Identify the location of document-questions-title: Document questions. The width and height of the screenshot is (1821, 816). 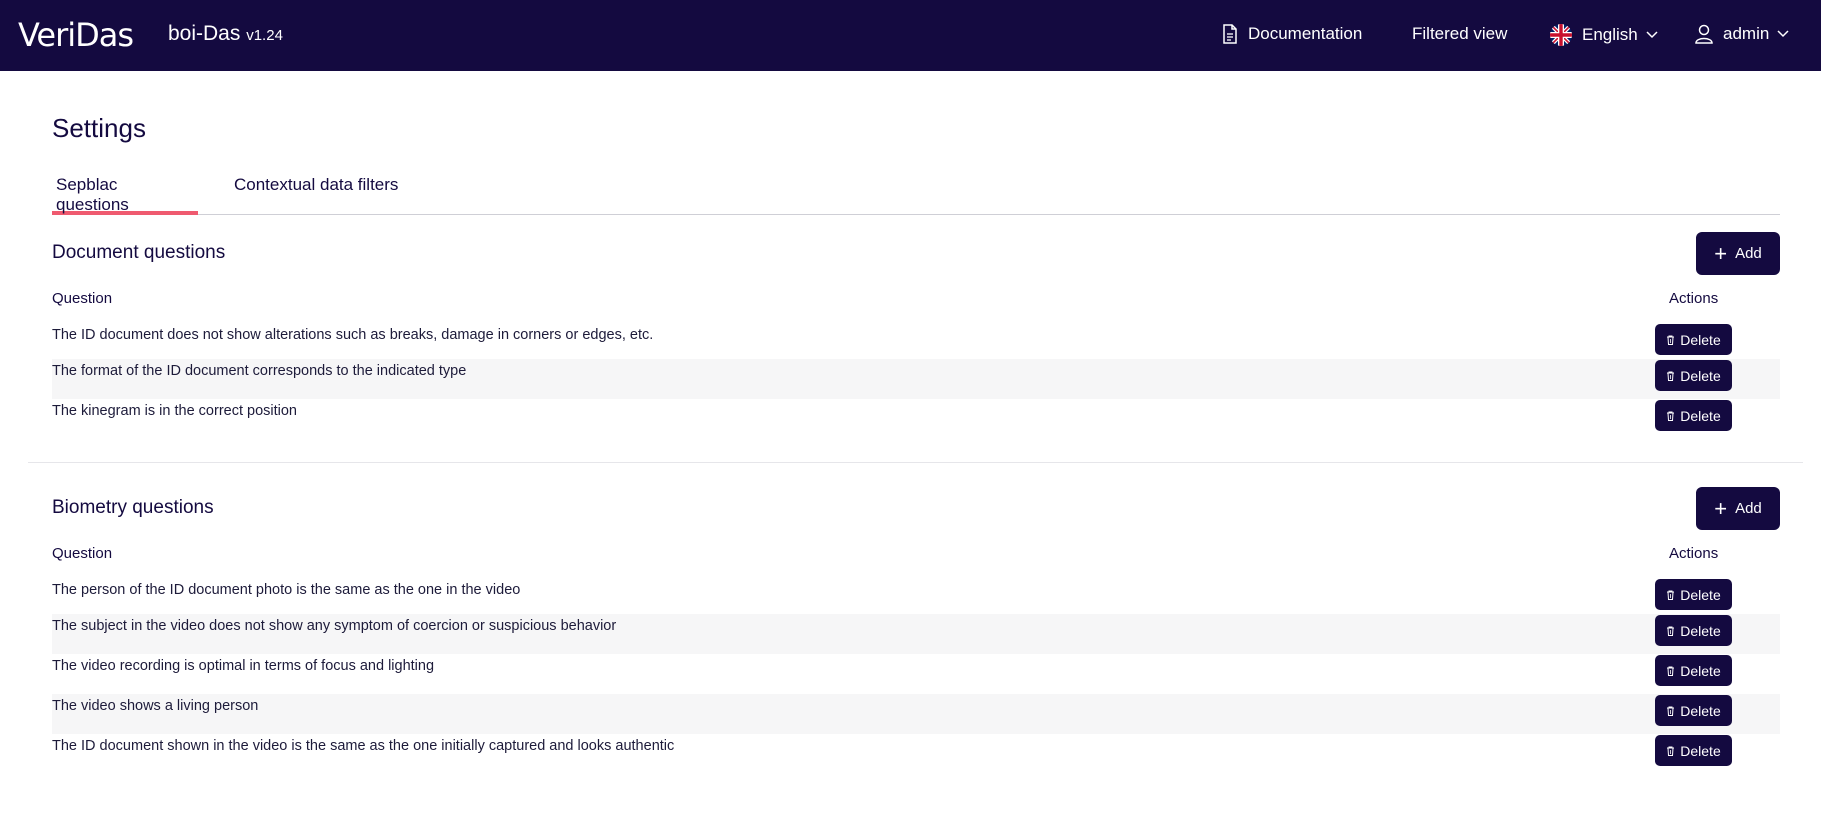
(139, 252).